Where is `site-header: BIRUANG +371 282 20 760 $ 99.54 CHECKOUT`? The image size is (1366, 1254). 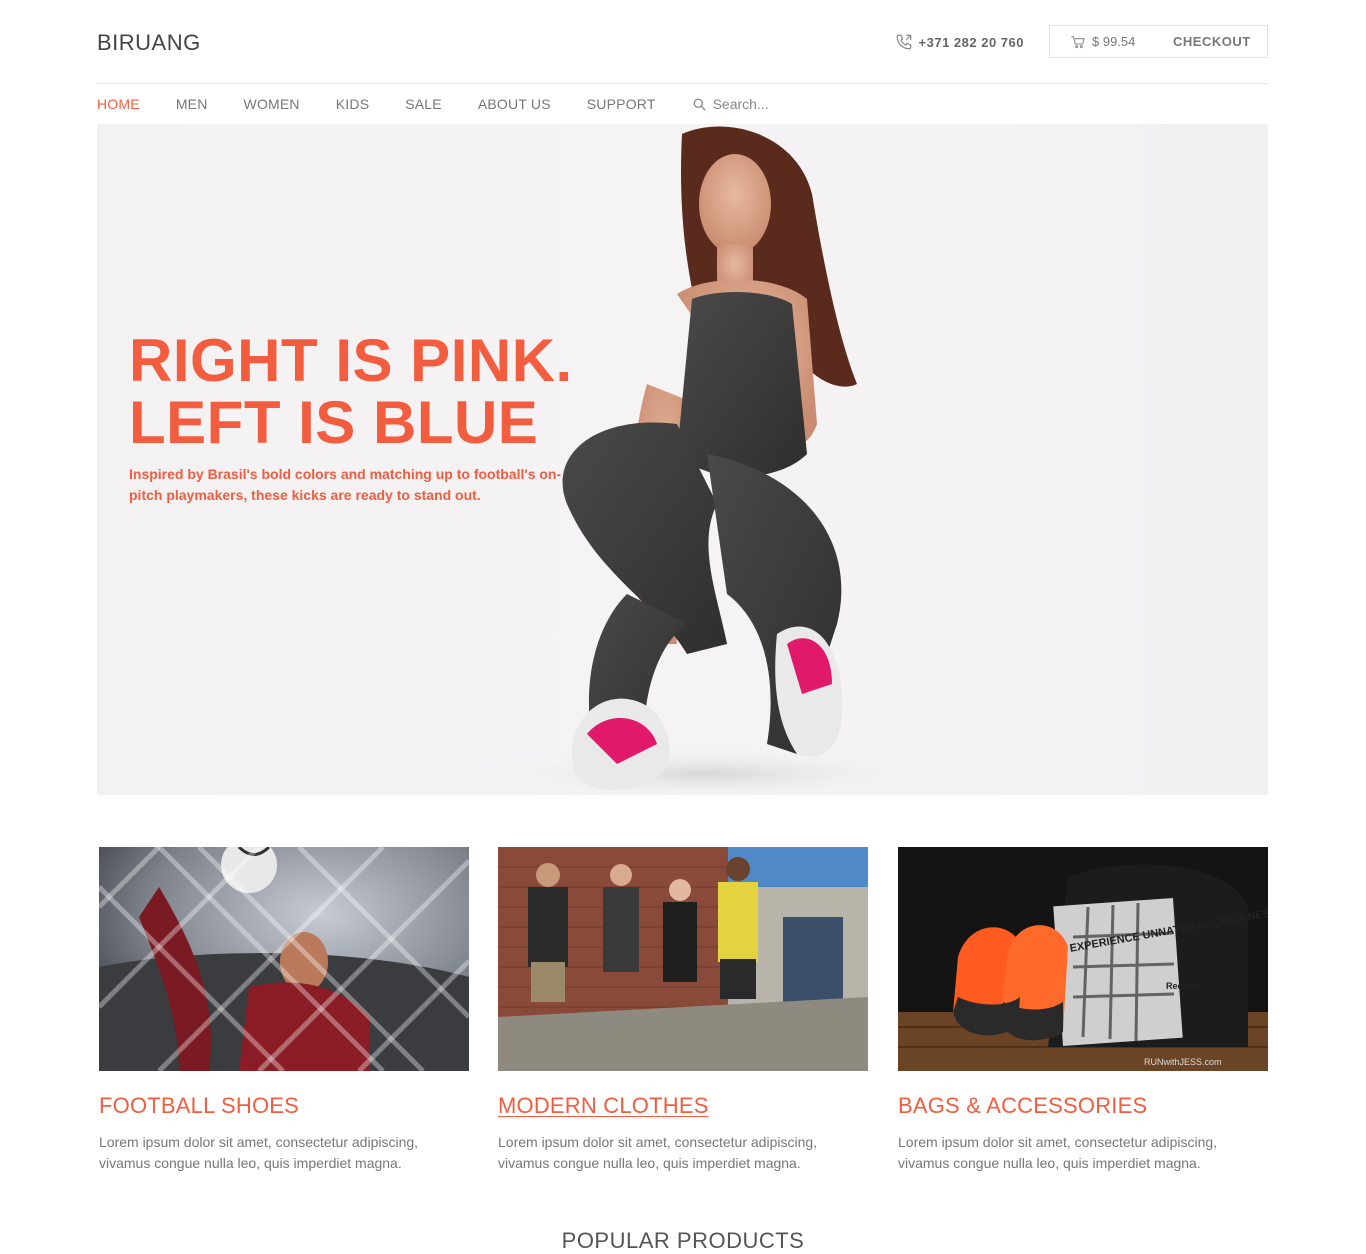
site-header: BIRUANG +371 282 20 760 $ 99.54 CHECKOUT is located at coordinates (682, 42).